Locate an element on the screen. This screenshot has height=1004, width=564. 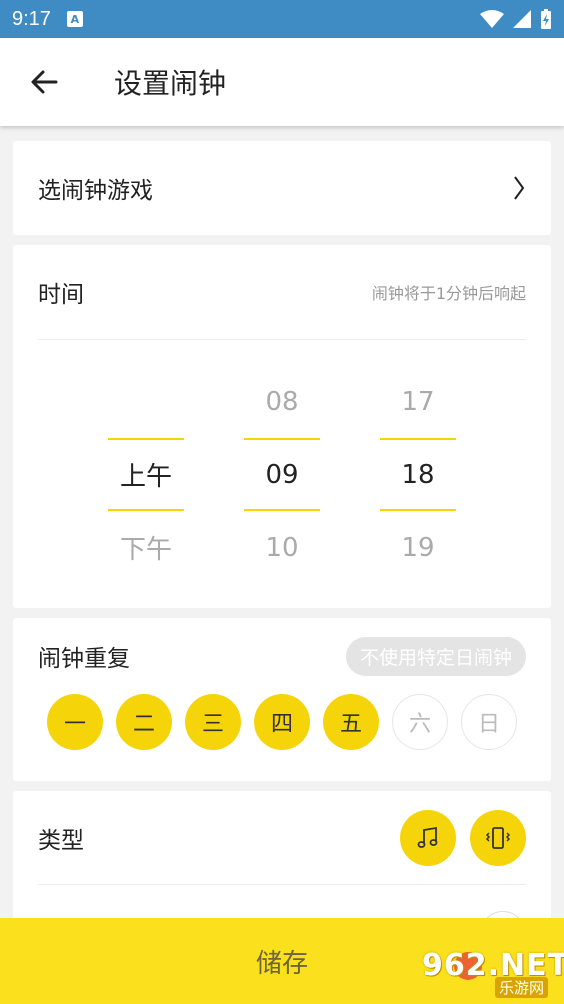
minute-selected: 18 is located at coordinates (418, 474).